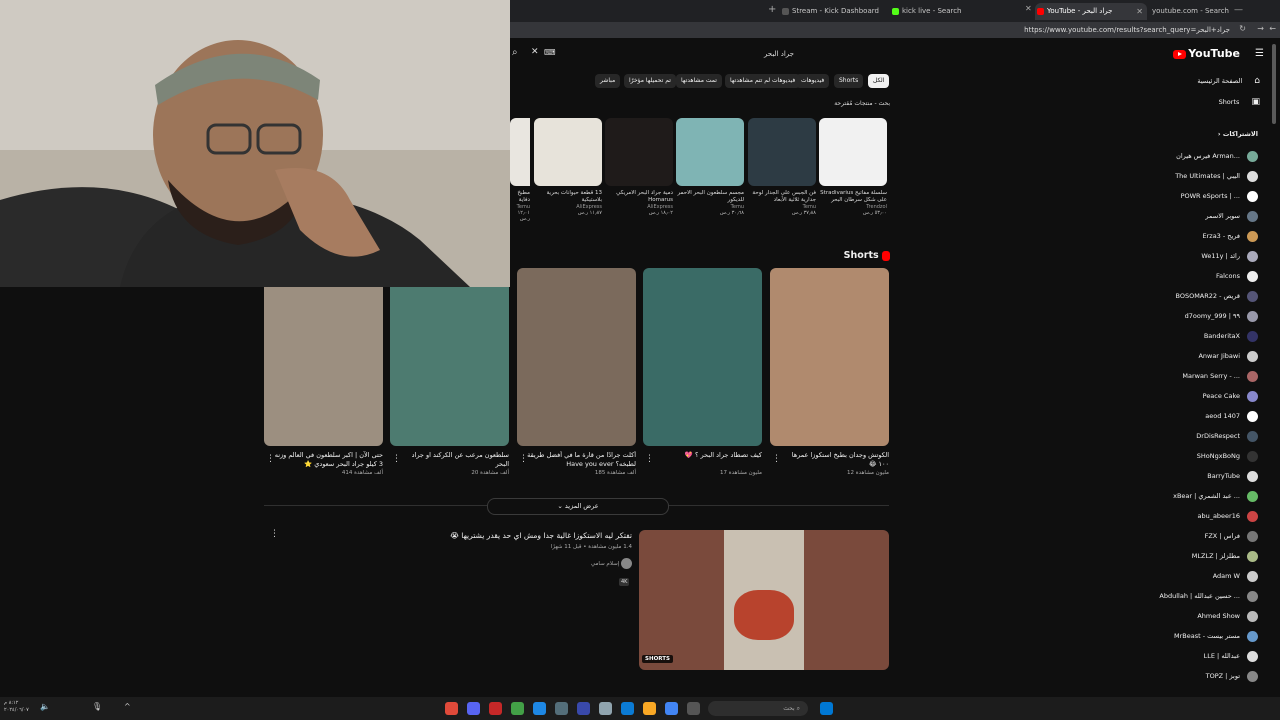  Describe the element at coordinates (1216, 176) in the screenshot. I see `subscription-item: The Ultimates | اليبي` at that location.